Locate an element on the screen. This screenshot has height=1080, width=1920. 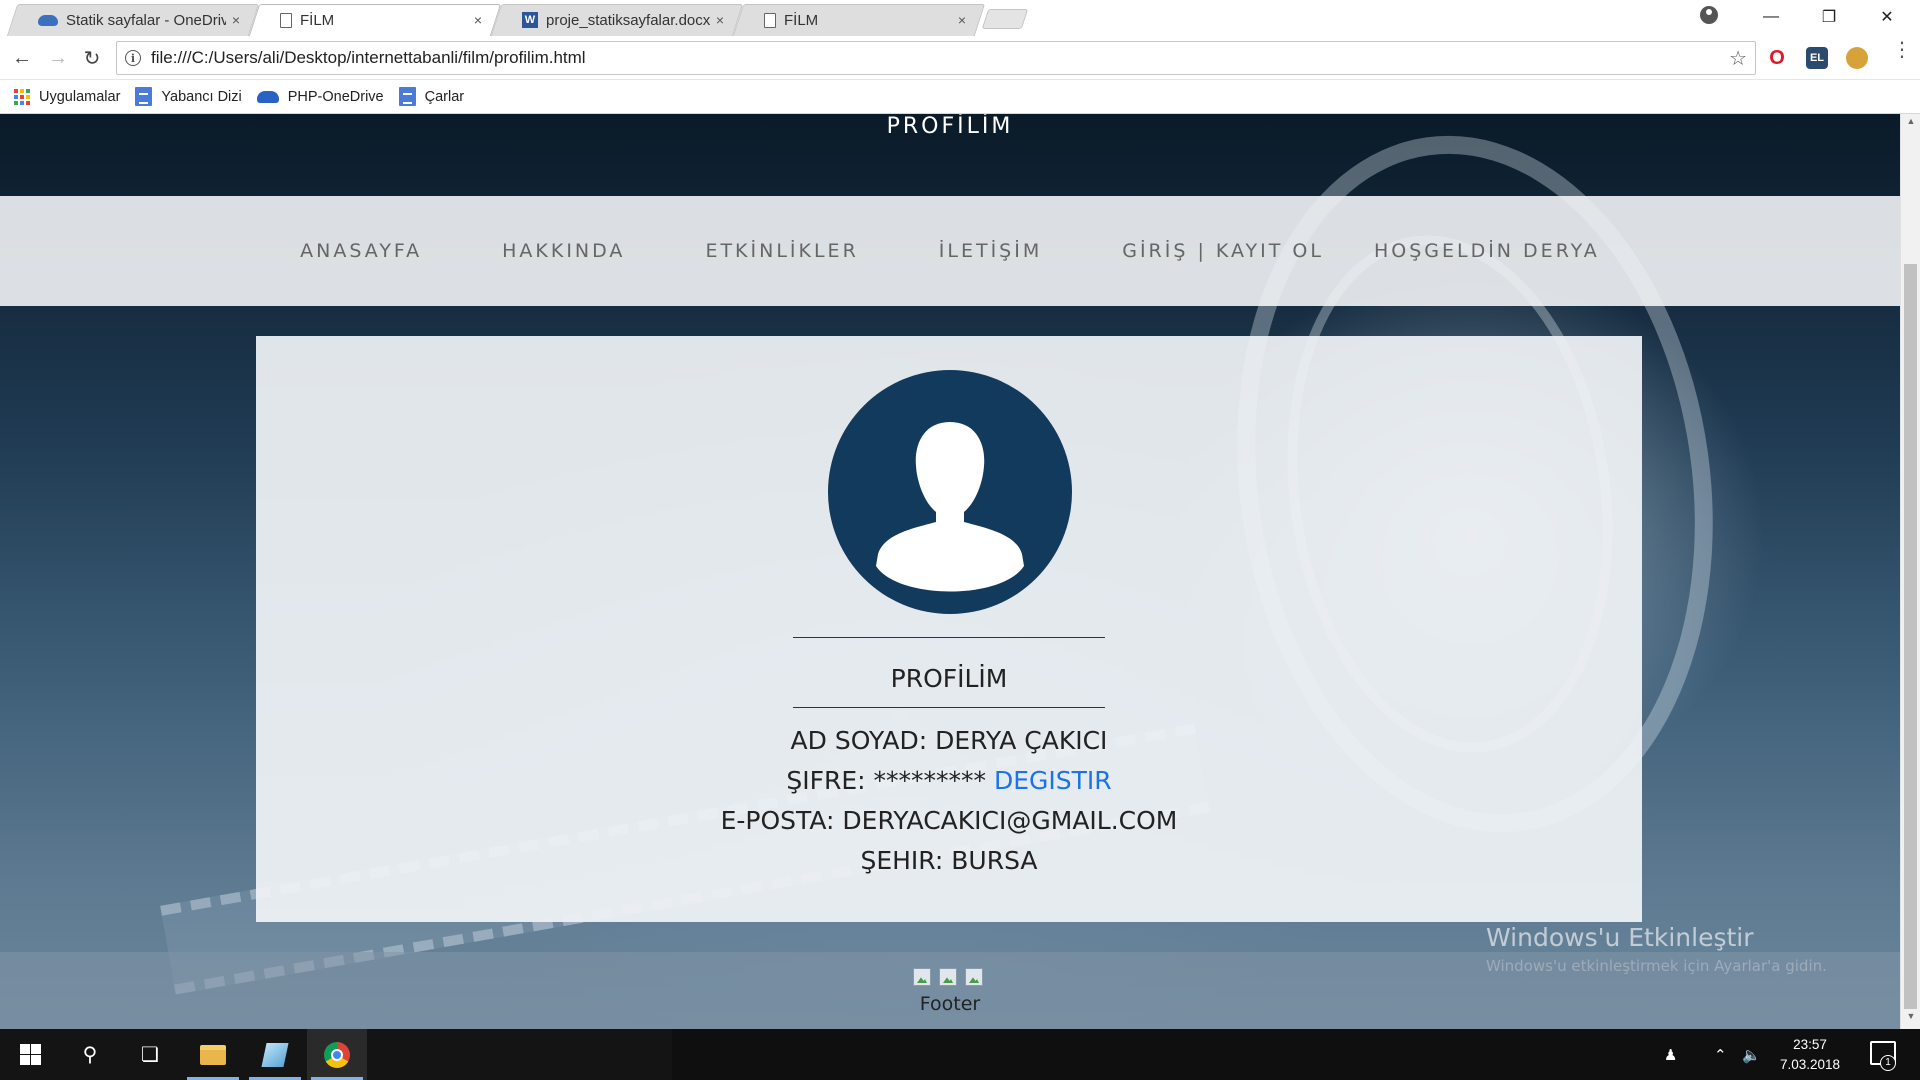
taskbar-clock: 23:57 7.03.2018 is located at coordinates (1810, 1055).